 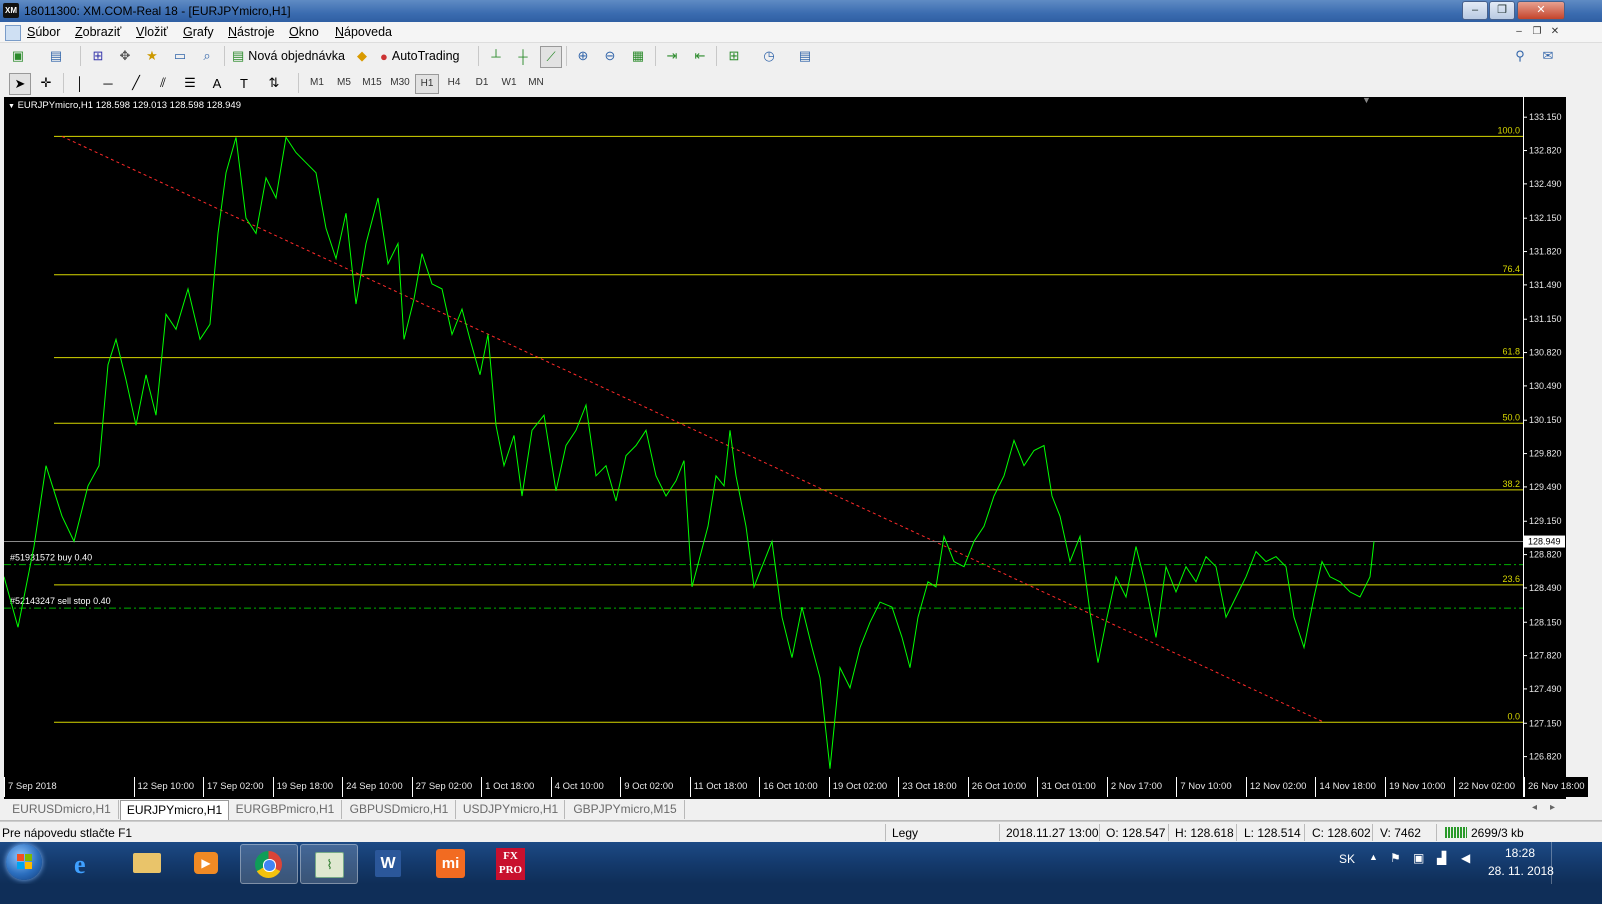 What do you see at coordinates (18, 56) in the screenshot?
I see `new-chart-icon: ▣` at bounding box center [18, 56].